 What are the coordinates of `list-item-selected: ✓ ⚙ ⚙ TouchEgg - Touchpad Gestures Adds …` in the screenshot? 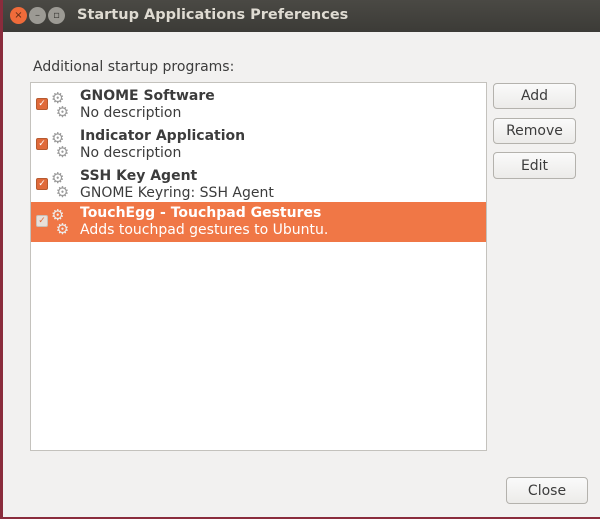 It's located at (258, 222).